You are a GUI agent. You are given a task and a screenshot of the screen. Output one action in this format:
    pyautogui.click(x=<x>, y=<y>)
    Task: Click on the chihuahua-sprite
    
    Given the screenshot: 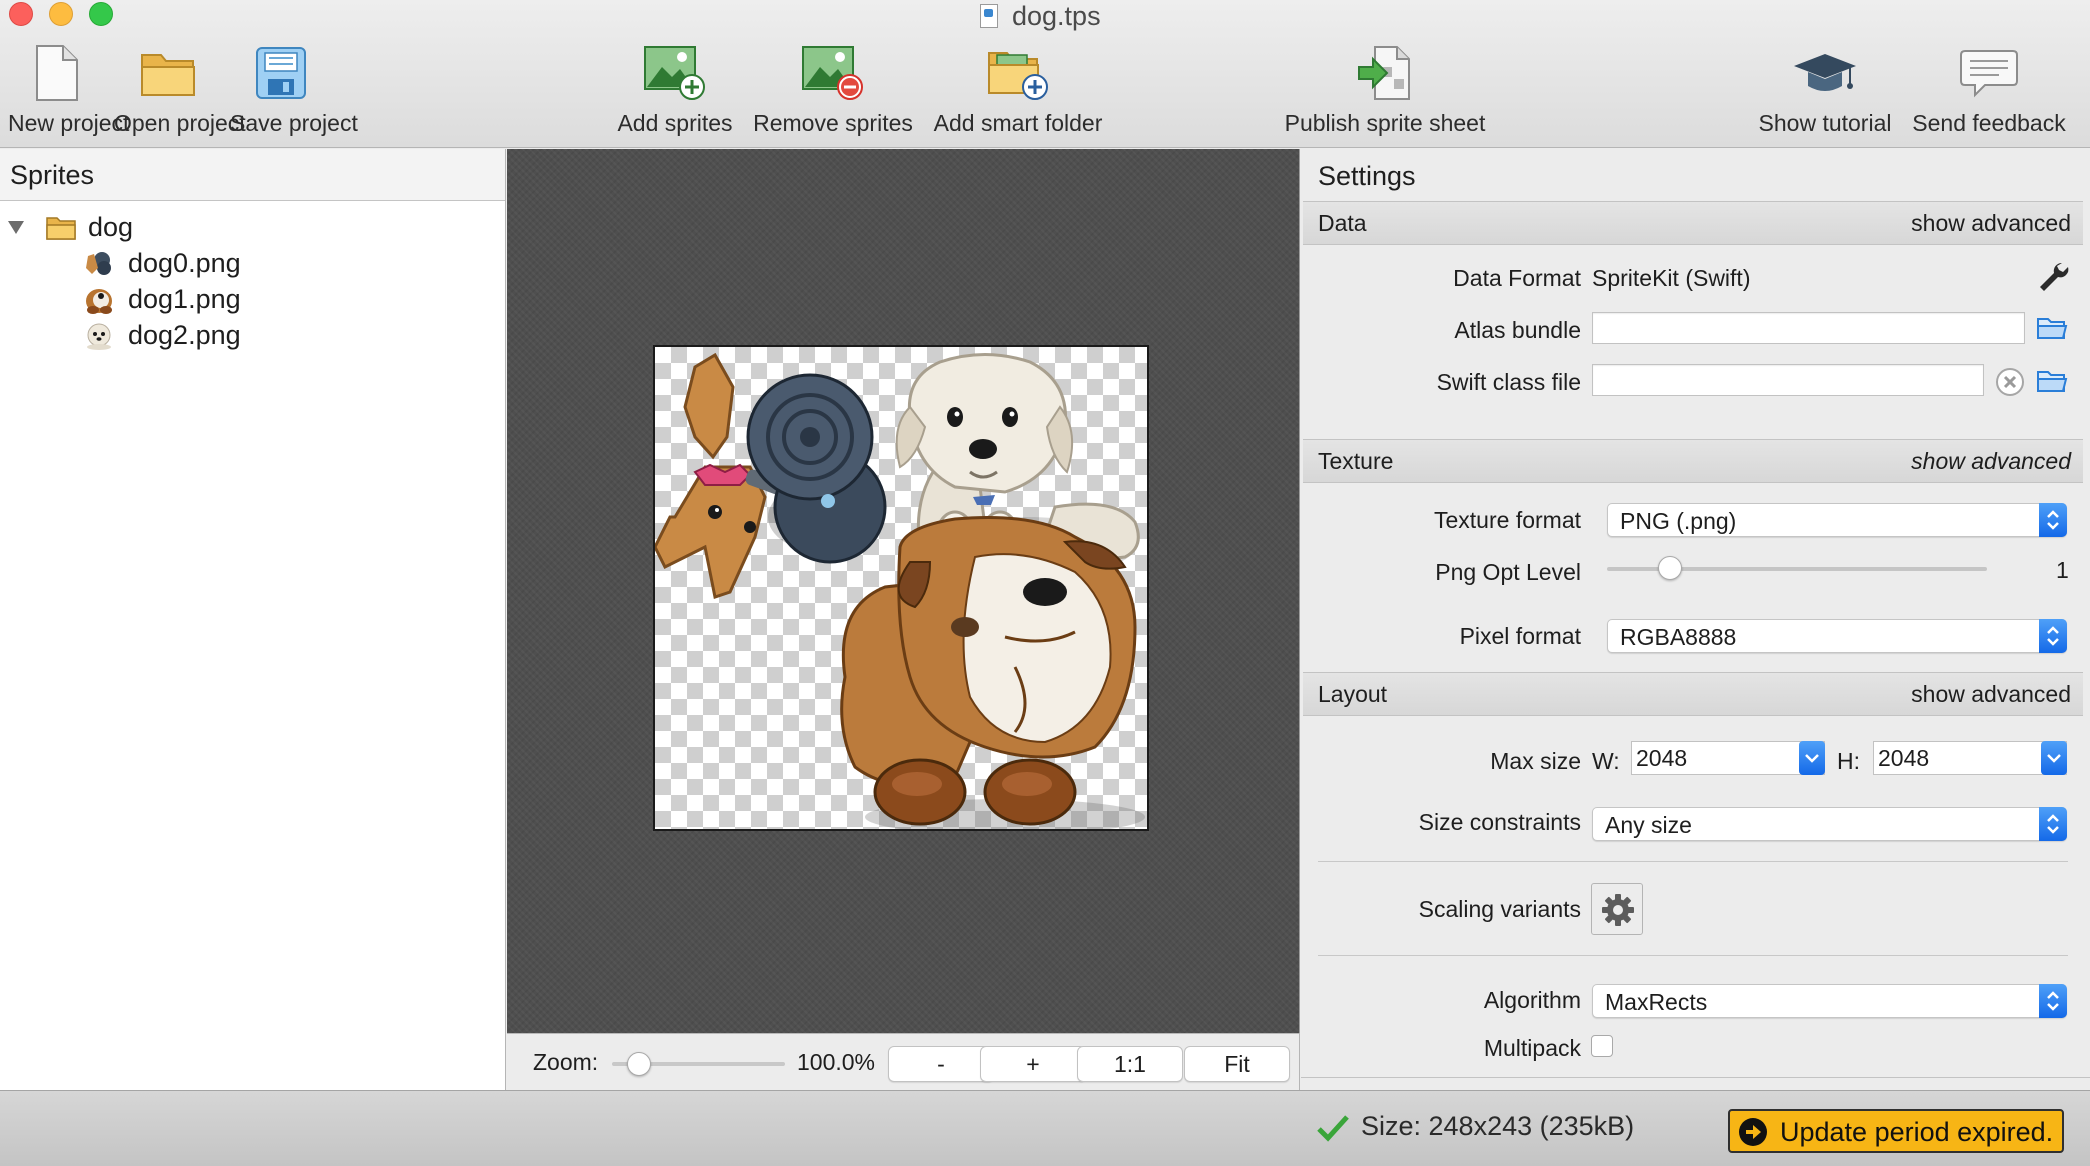 What is the action you would take?
    pyautogui.click(x=771, y=475)
    